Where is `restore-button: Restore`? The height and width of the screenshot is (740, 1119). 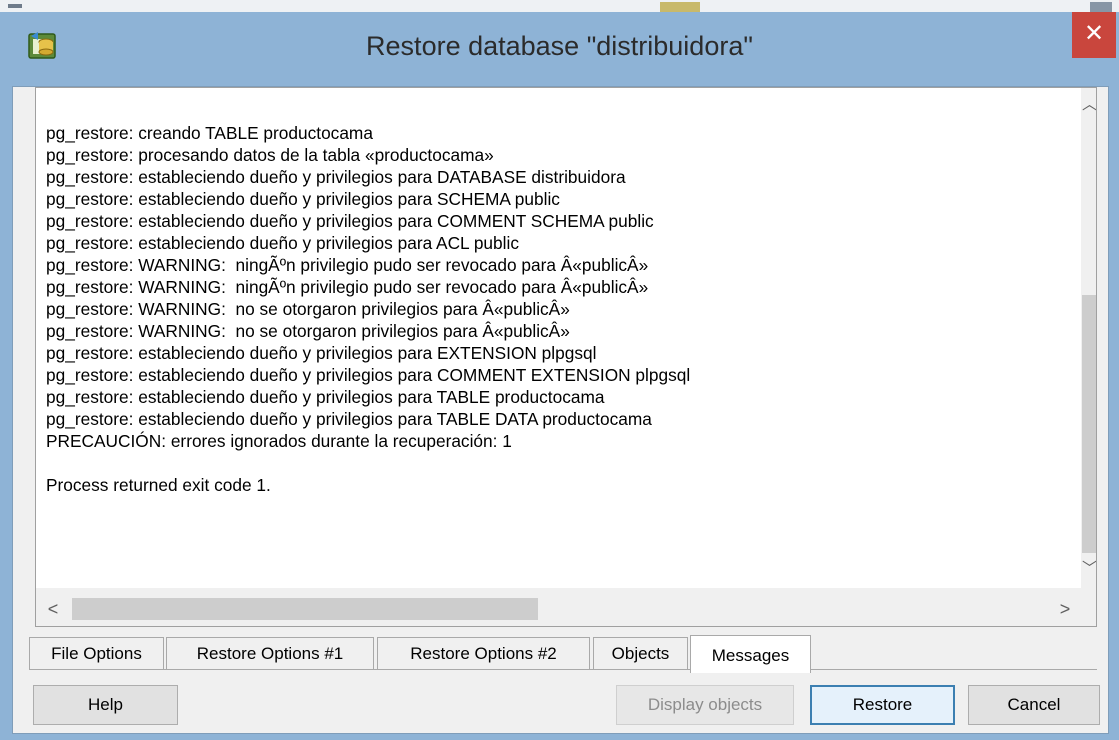
restore-button: Restore is located at coordinates (882, 705).